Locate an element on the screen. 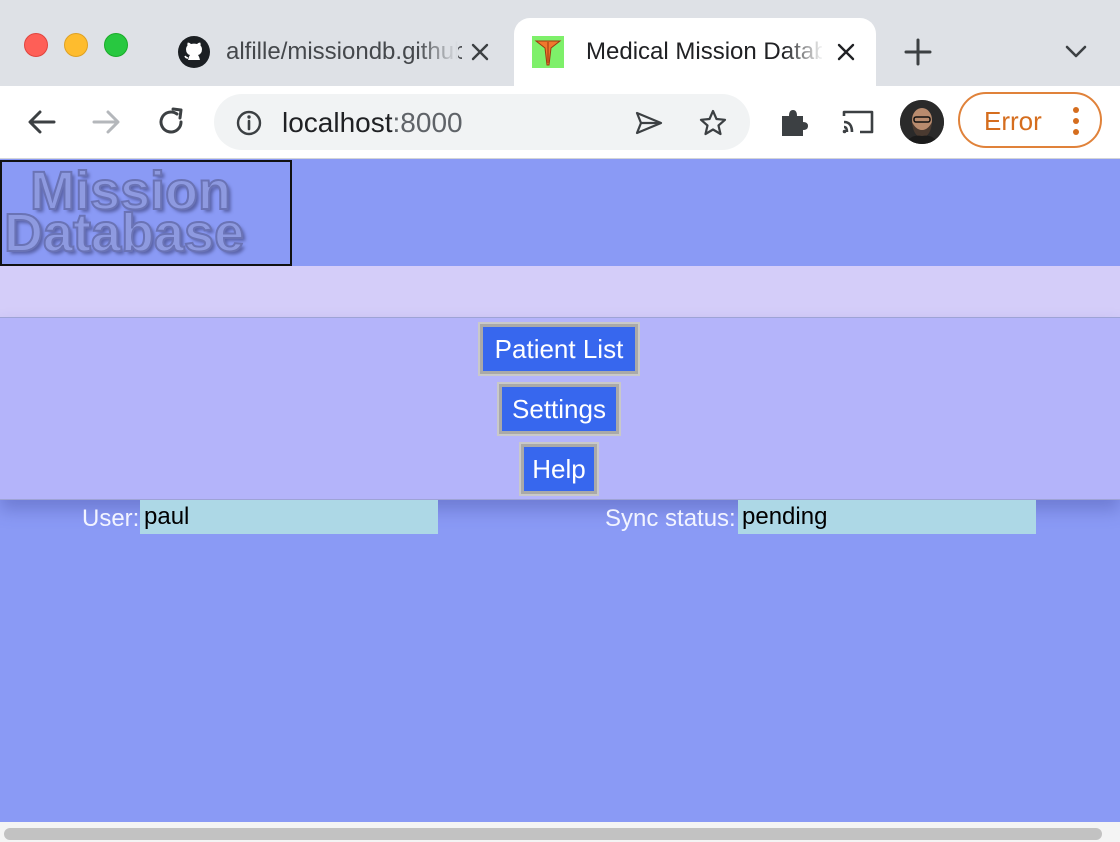 Image resolution: width=1120 pixels, height=842 pixels. logo-line-2: Database is located at coordinates (124, 233).